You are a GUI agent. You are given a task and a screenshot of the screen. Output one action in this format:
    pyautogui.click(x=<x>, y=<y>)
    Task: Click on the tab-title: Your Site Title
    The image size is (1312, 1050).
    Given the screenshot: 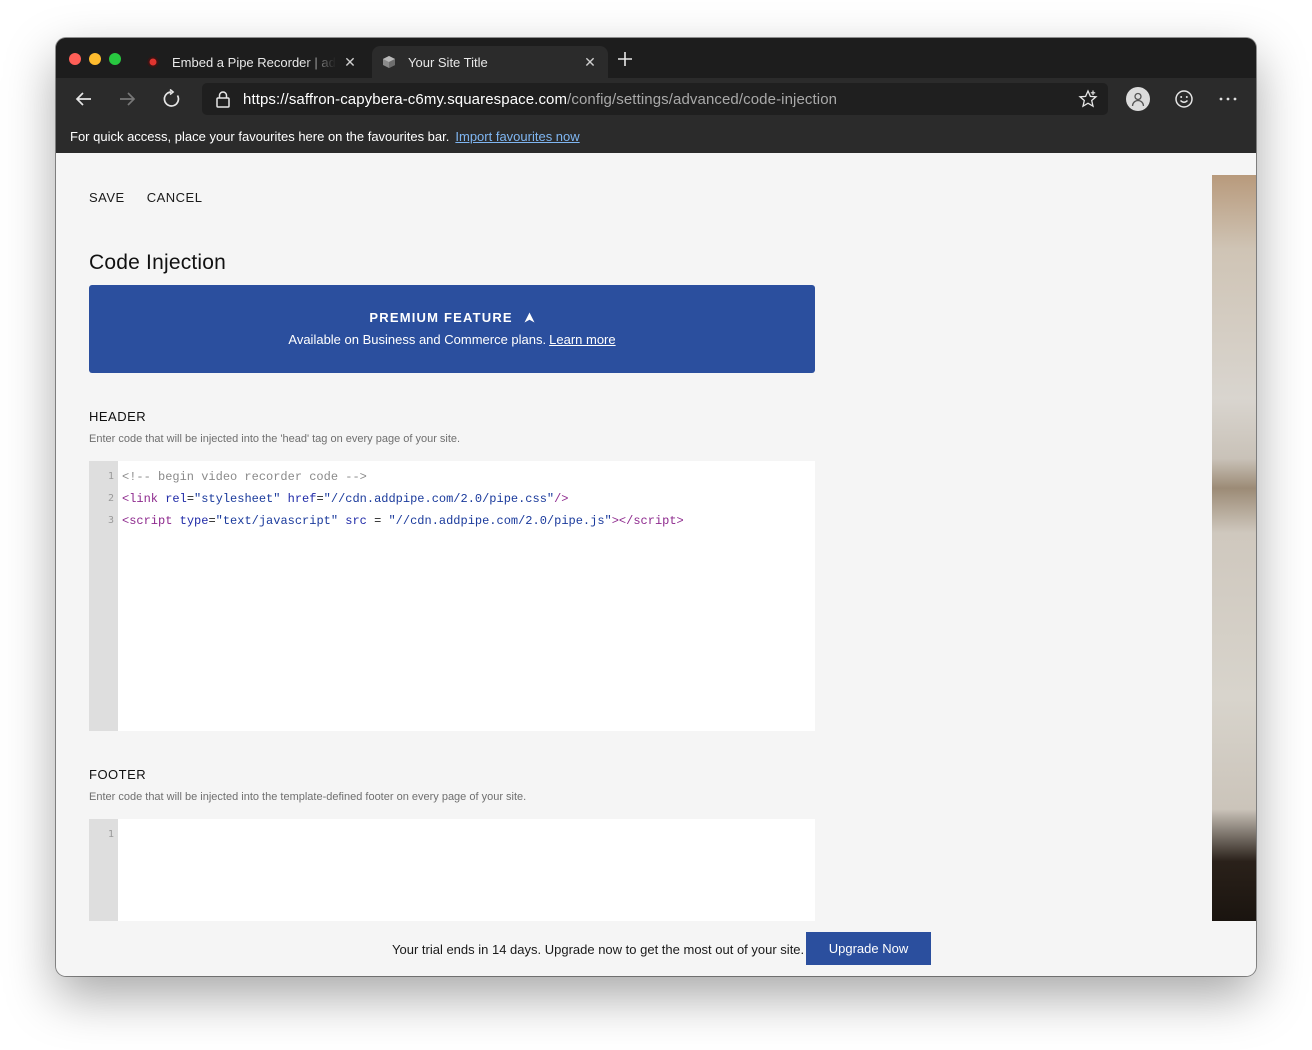 What is the action you would take?
    pyautogui.click(x=448, y=62)
    